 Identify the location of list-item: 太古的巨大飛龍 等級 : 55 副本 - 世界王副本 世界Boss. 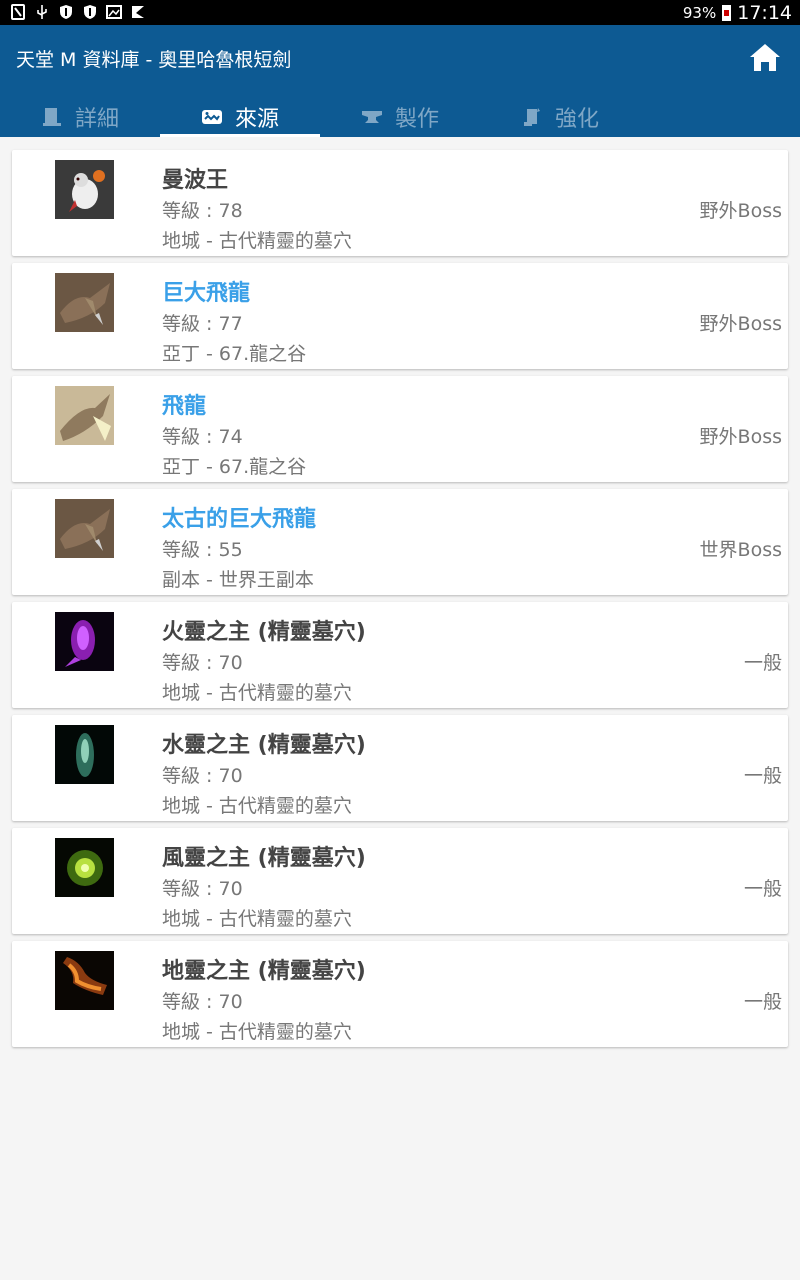
(400, 542).